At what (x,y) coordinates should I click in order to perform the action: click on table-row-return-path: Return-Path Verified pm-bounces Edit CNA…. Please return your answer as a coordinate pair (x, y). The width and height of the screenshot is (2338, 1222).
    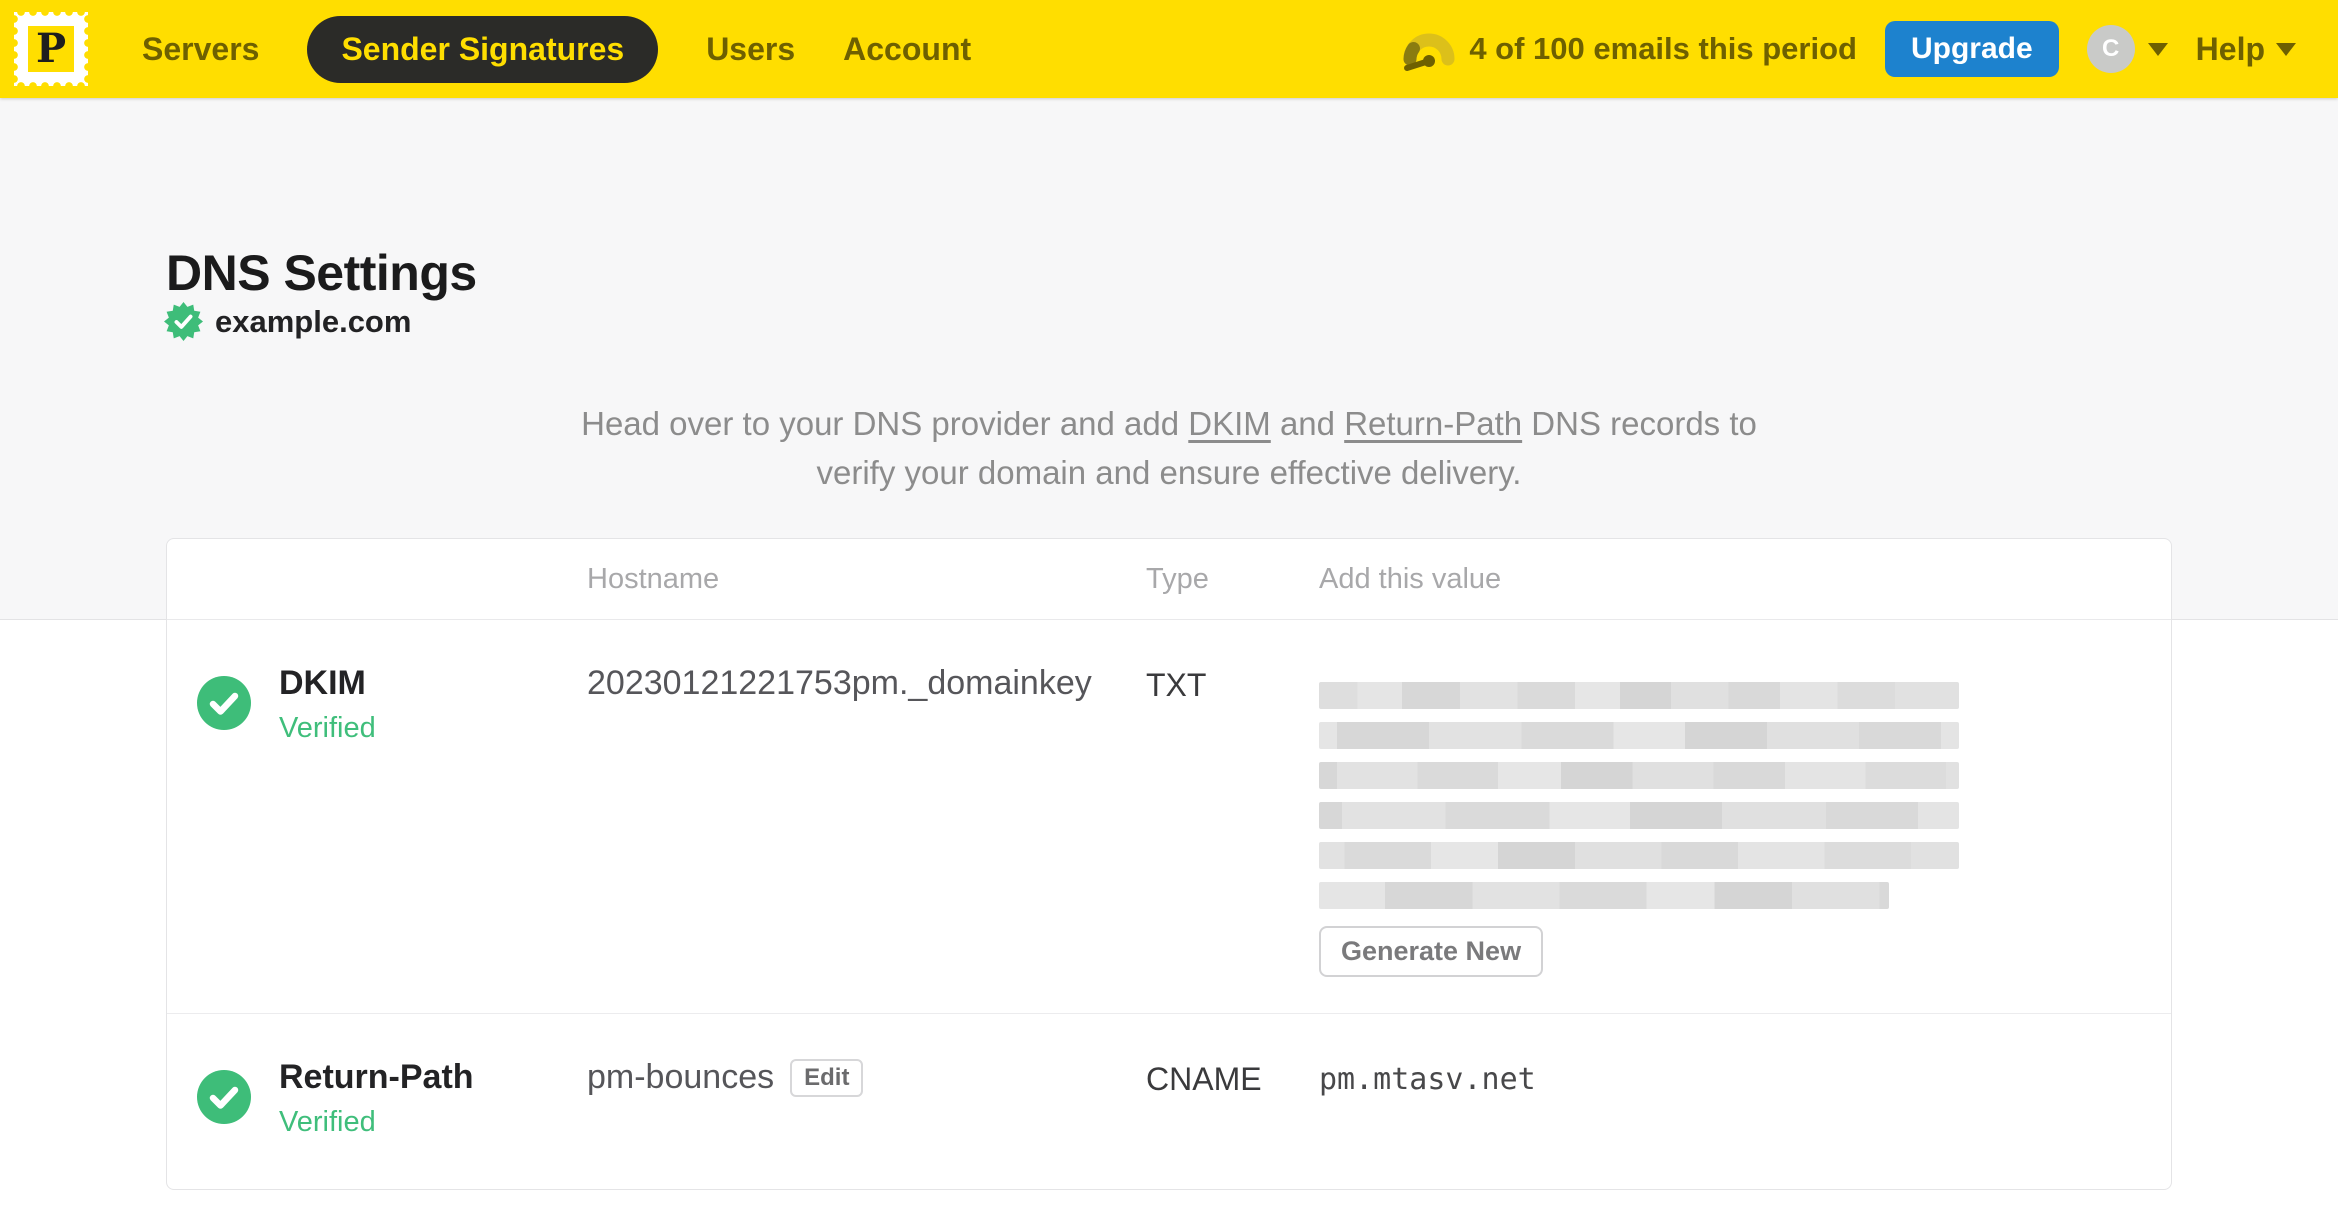
    Looking at the image, I should click on (1169, 1101).